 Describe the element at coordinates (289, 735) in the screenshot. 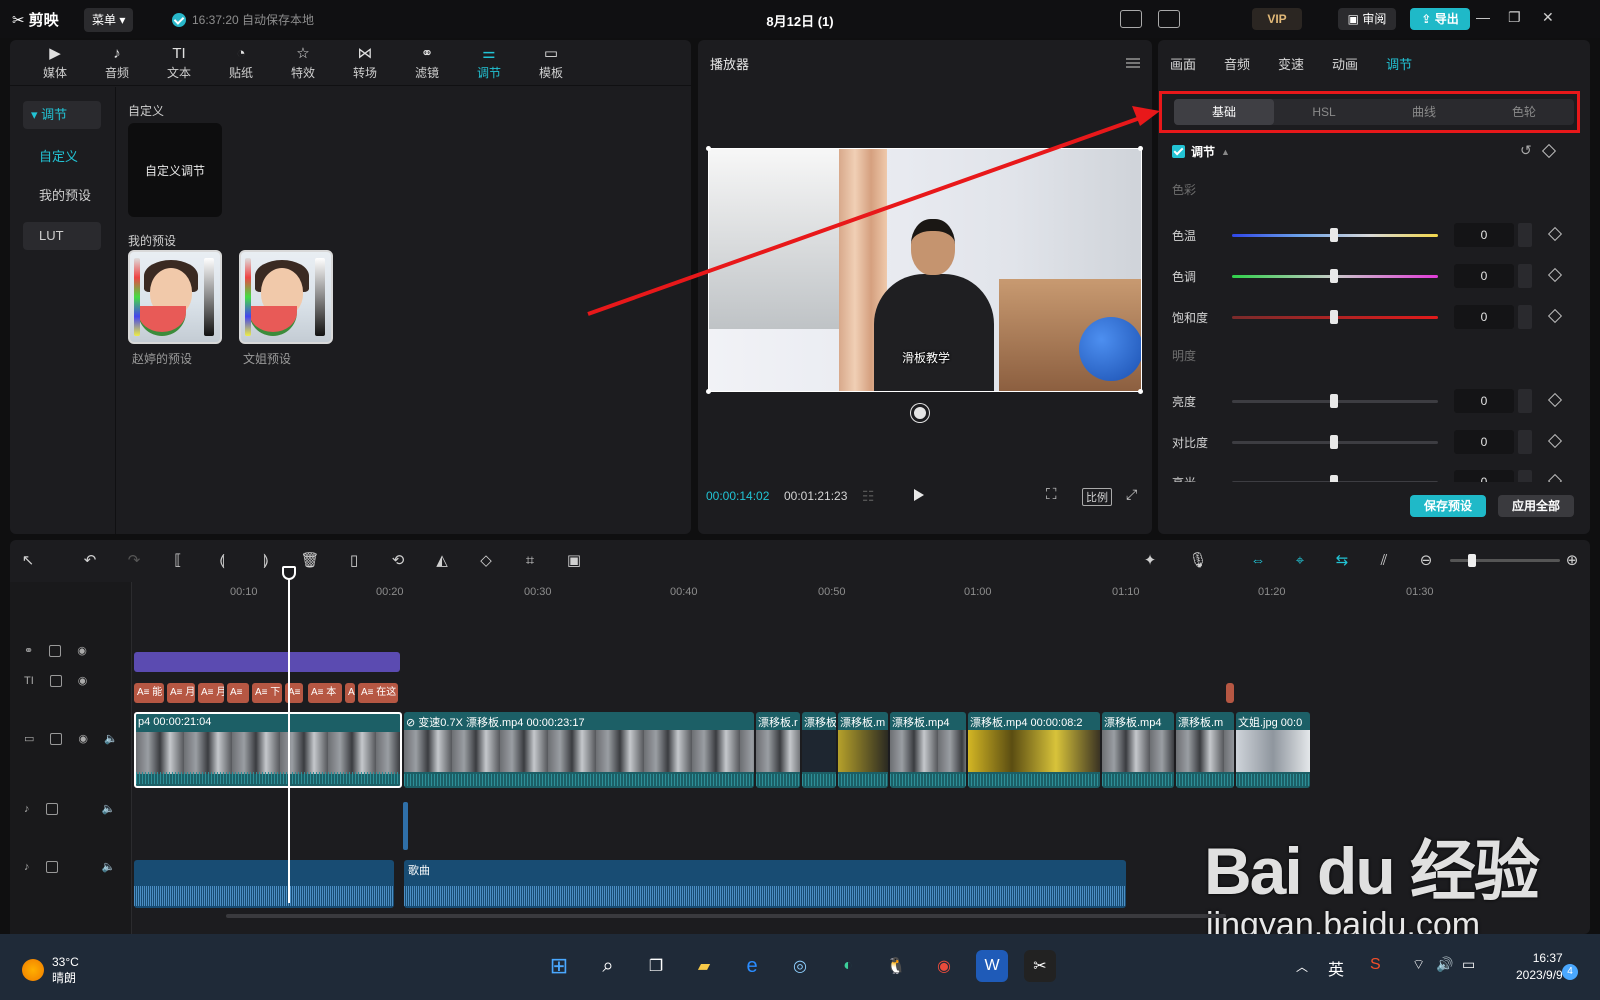

I see `playhead` at that location.